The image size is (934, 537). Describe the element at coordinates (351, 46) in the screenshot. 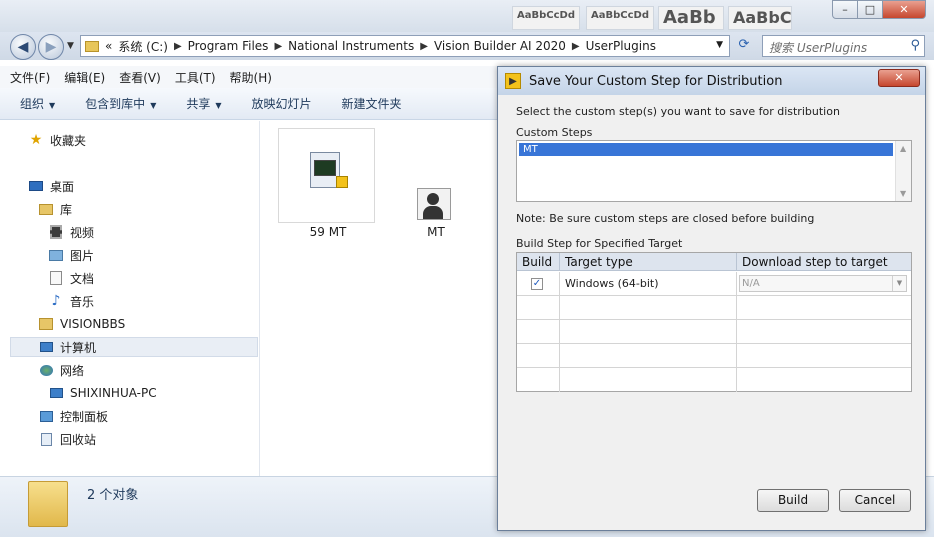

I see `breadcrumb-item: National Instruments` at that location.